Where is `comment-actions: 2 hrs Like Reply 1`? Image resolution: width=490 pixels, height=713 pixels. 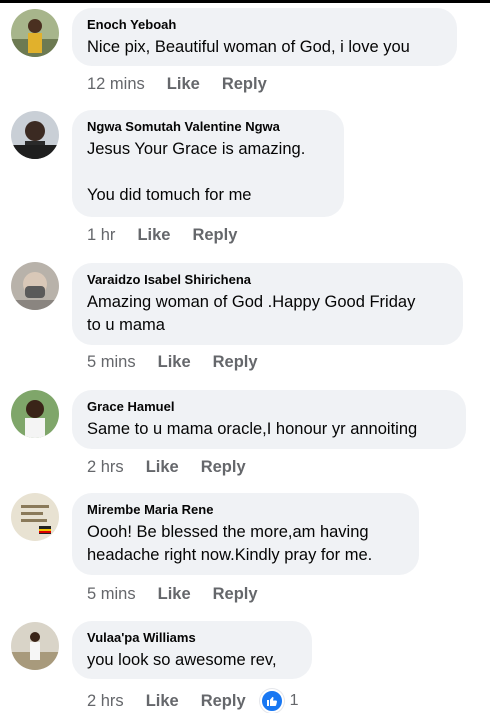
comment-actions: 2 hrs Like Reply 1 is located at coordinates (193, 701).